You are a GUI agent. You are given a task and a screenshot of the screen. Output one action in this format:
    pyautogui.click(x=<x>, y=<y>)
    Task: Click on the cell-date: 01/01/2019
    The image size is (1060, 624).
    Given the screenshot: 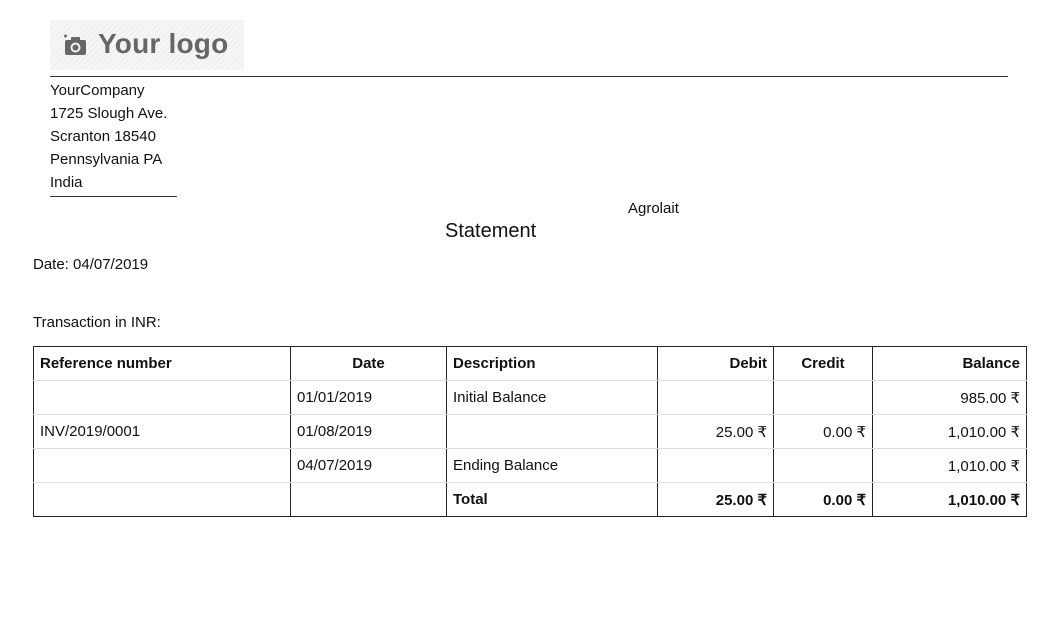 What is the action you would take?
    pyautogui.click(x=368, y=397)
    